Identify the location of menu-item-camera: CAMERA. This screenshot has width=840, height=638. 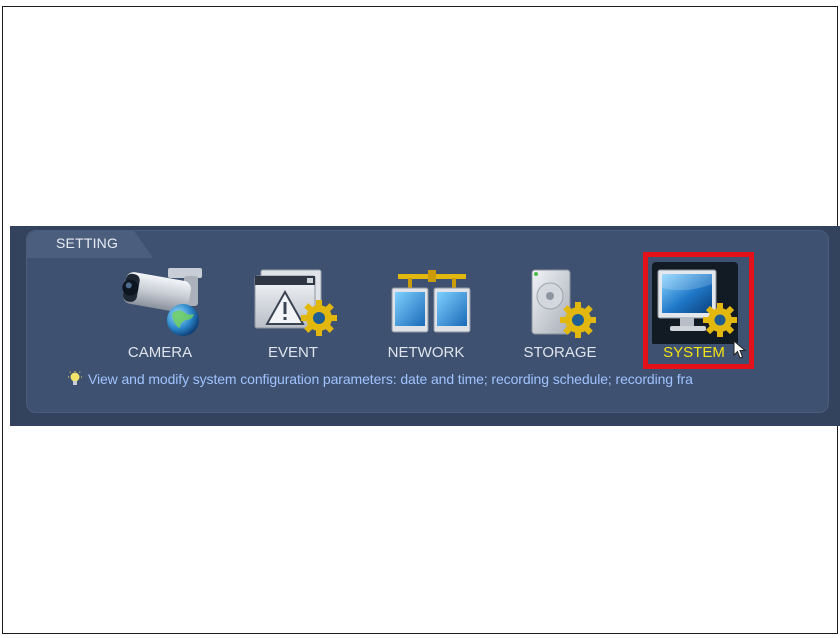
(160, 315).